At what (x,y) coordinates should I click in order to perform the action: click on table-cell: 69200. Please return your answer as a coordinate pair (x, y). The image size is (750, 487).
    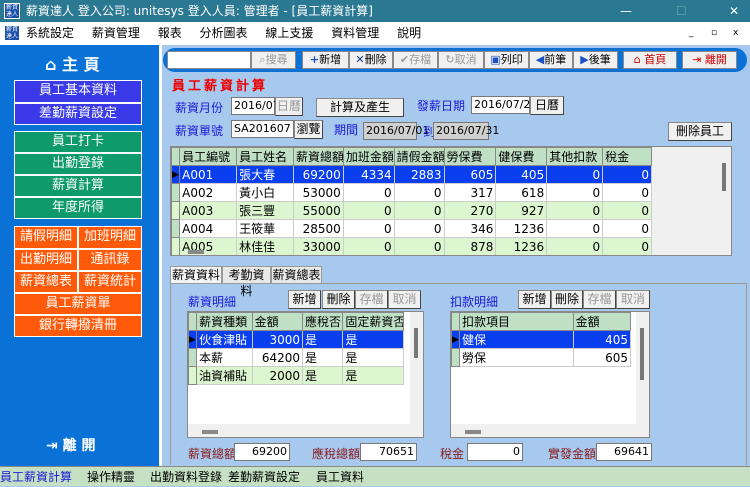
    Looking at the image, I should click on (318, 174).